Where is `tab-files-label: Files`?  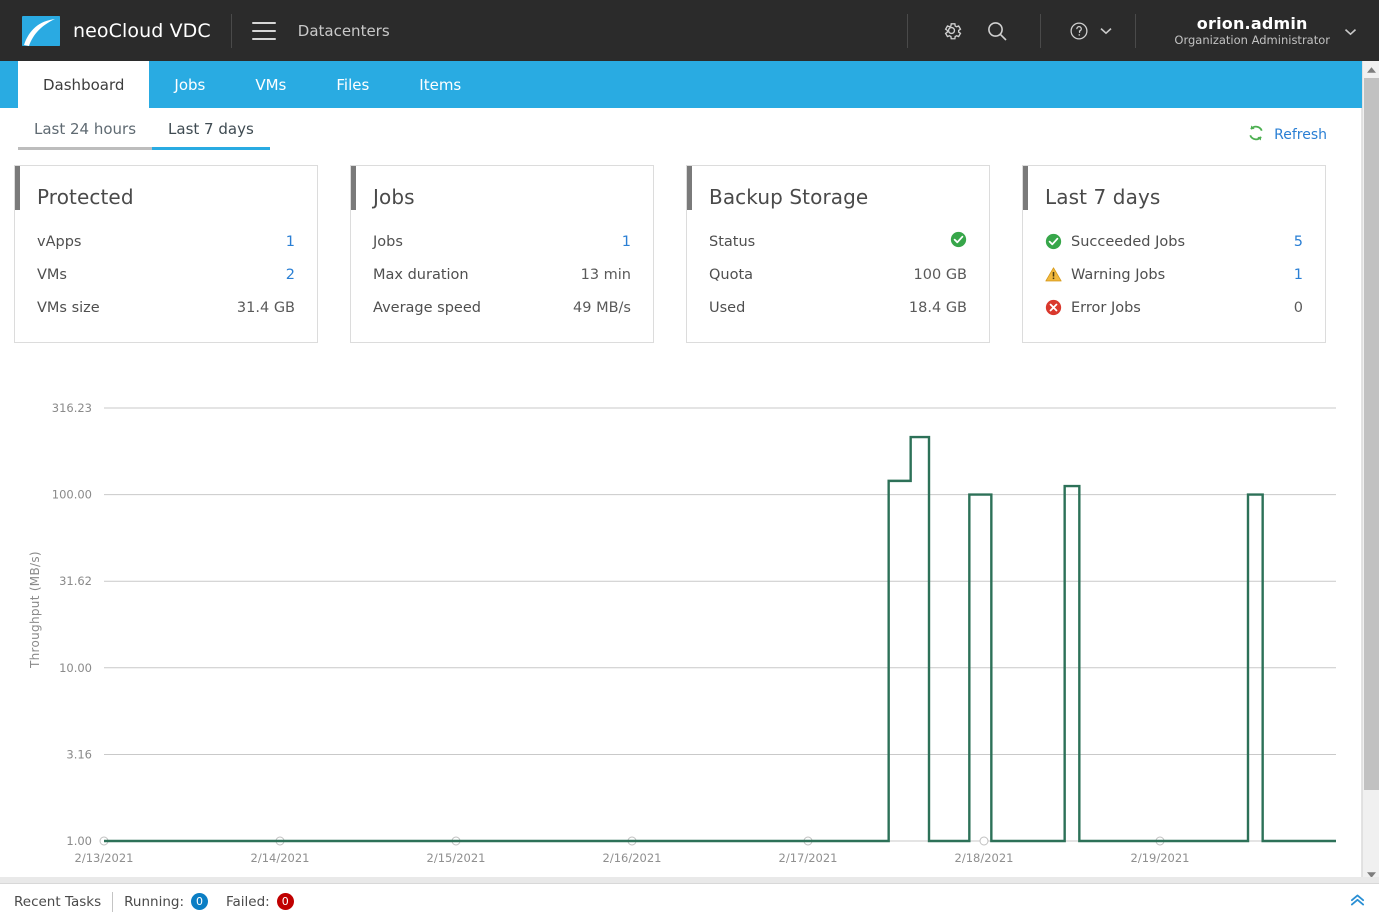 tab-files-label: Files is located at coordinates (353, 84).